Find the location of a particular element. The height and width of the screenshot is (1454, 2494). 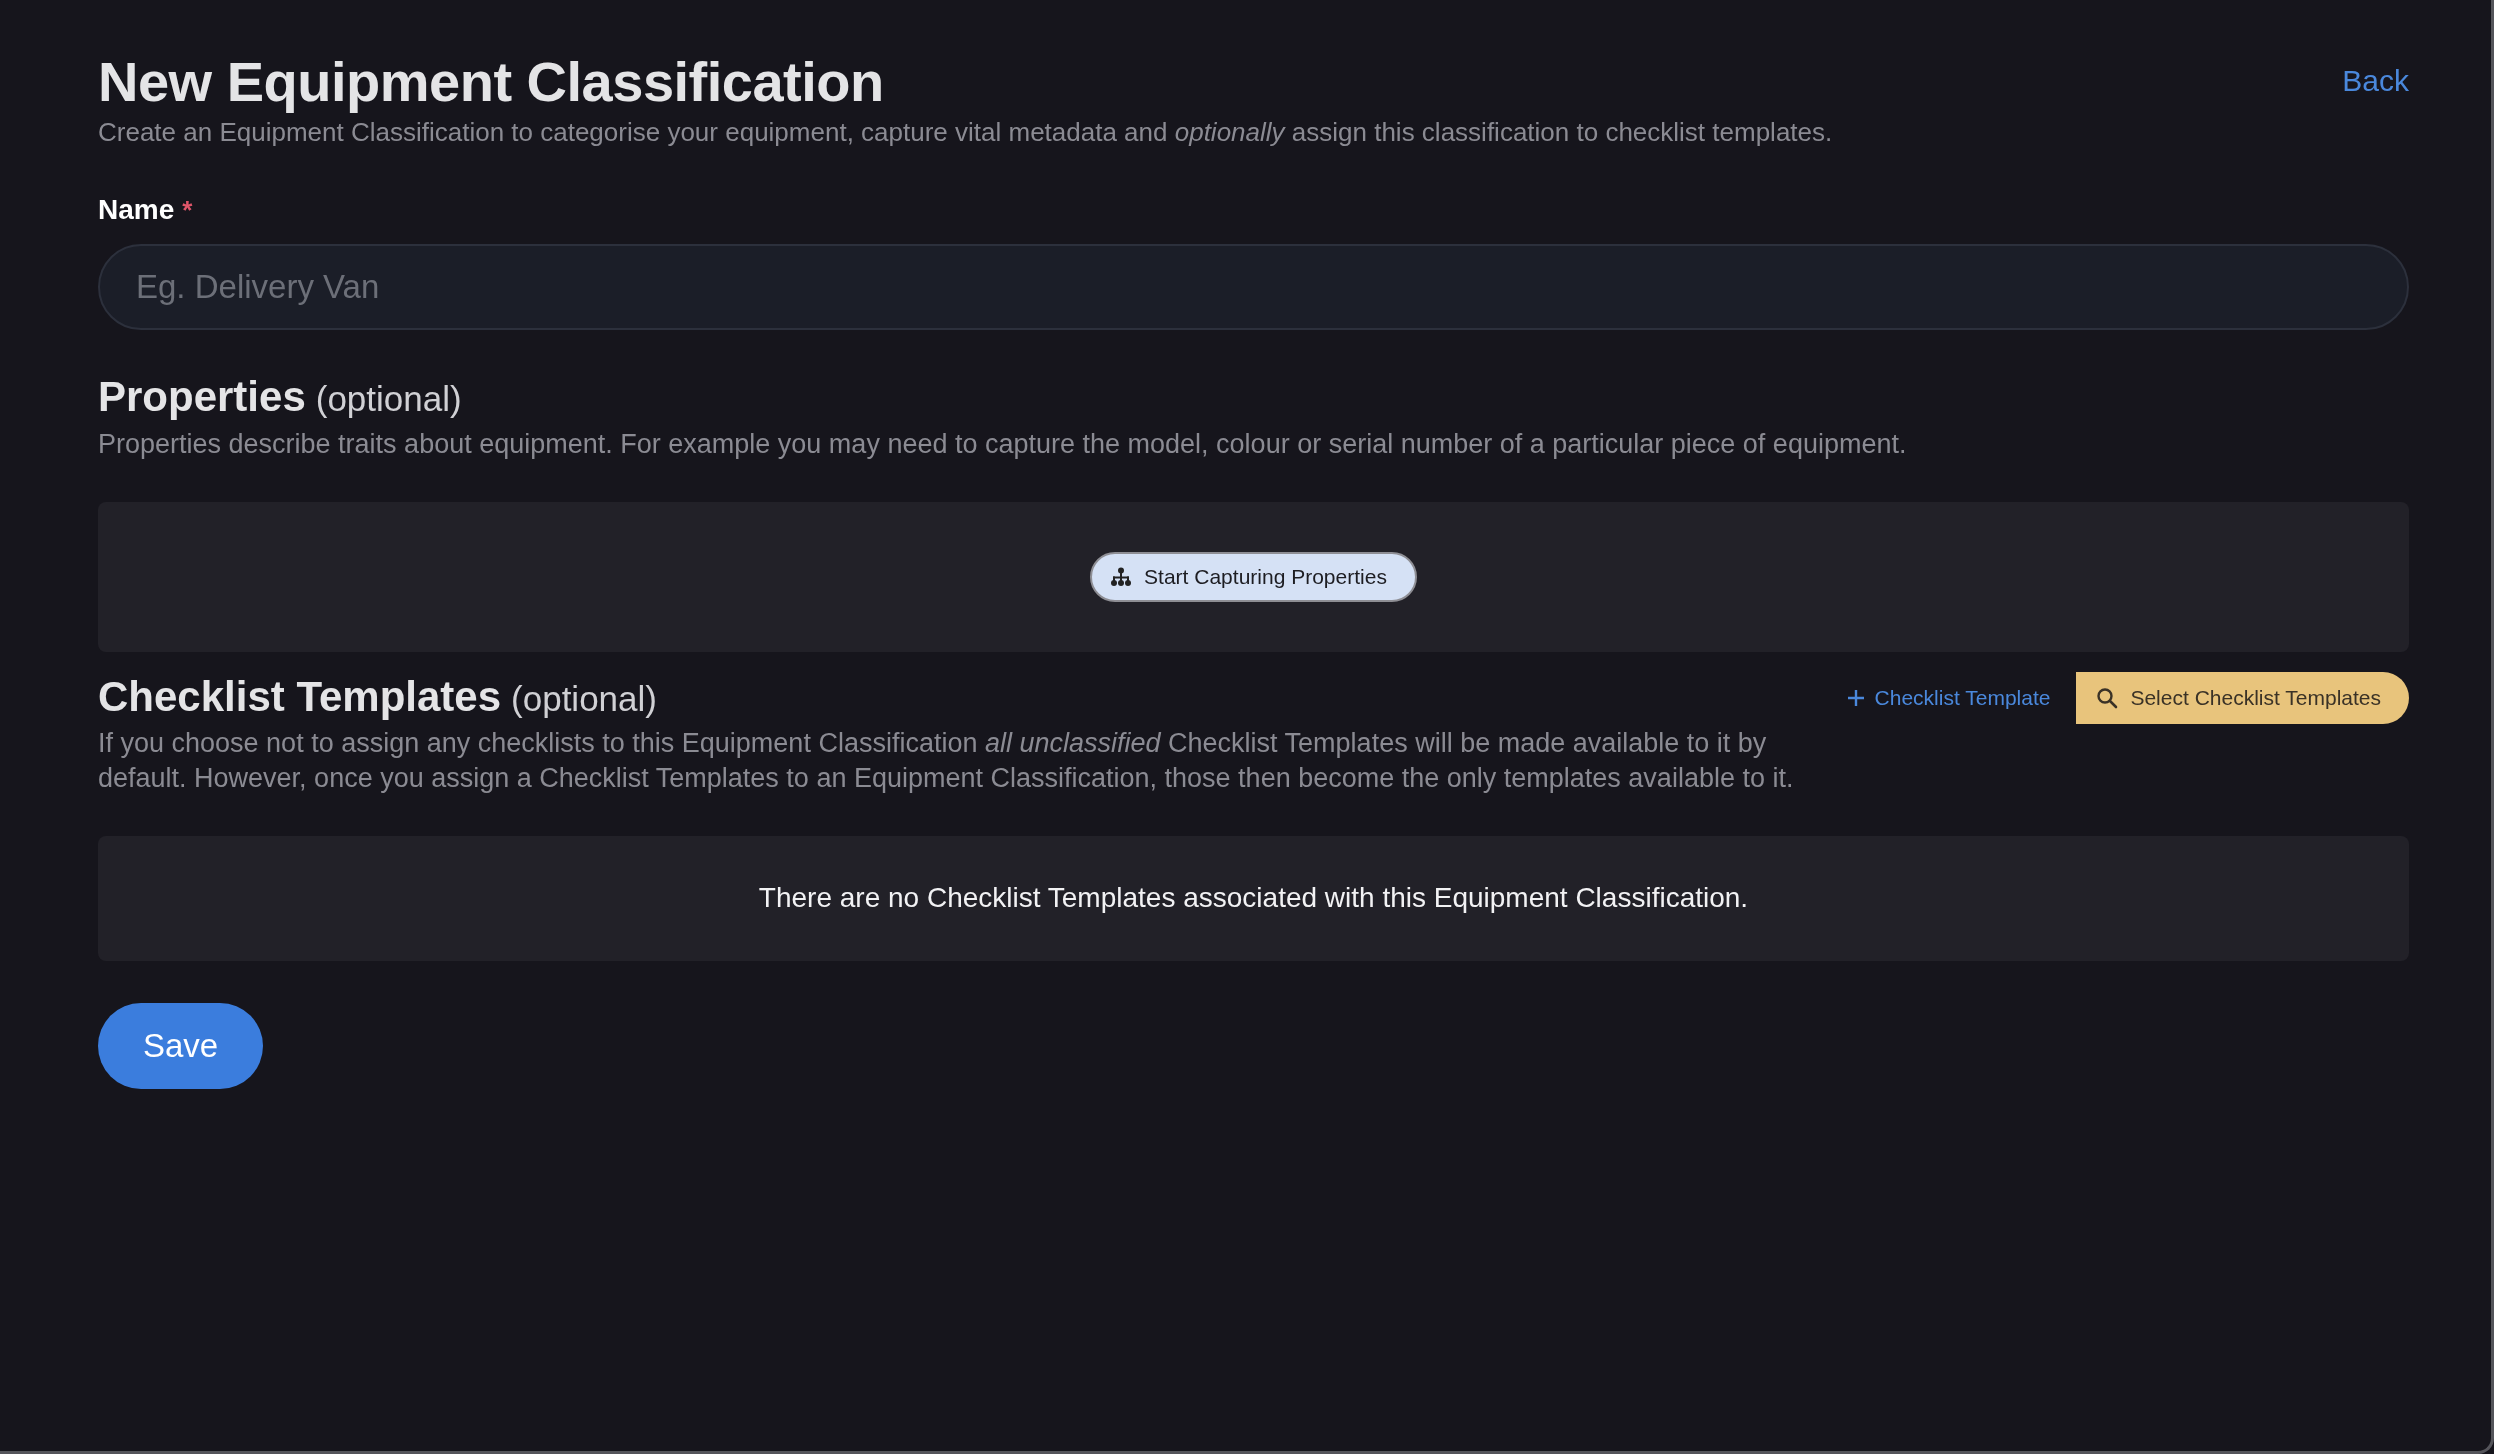

start-capturing-button: Start Capturing Properties is located at coordinates (1253, 576).